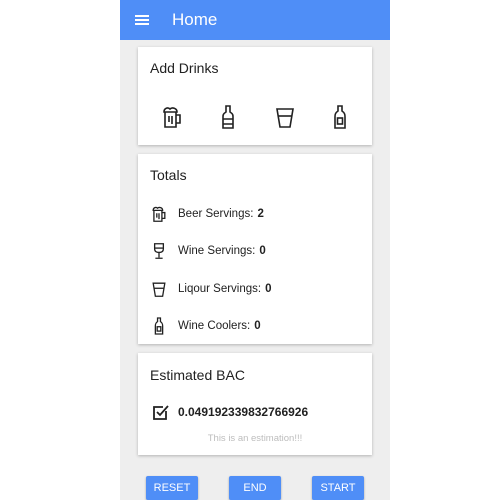 This screenshot has height=500, width=500. What do you see at coordinates (184, 68) in the screenshot?
I see `add-drinks-title: Add Drinks` at bounding box center [184, 68].